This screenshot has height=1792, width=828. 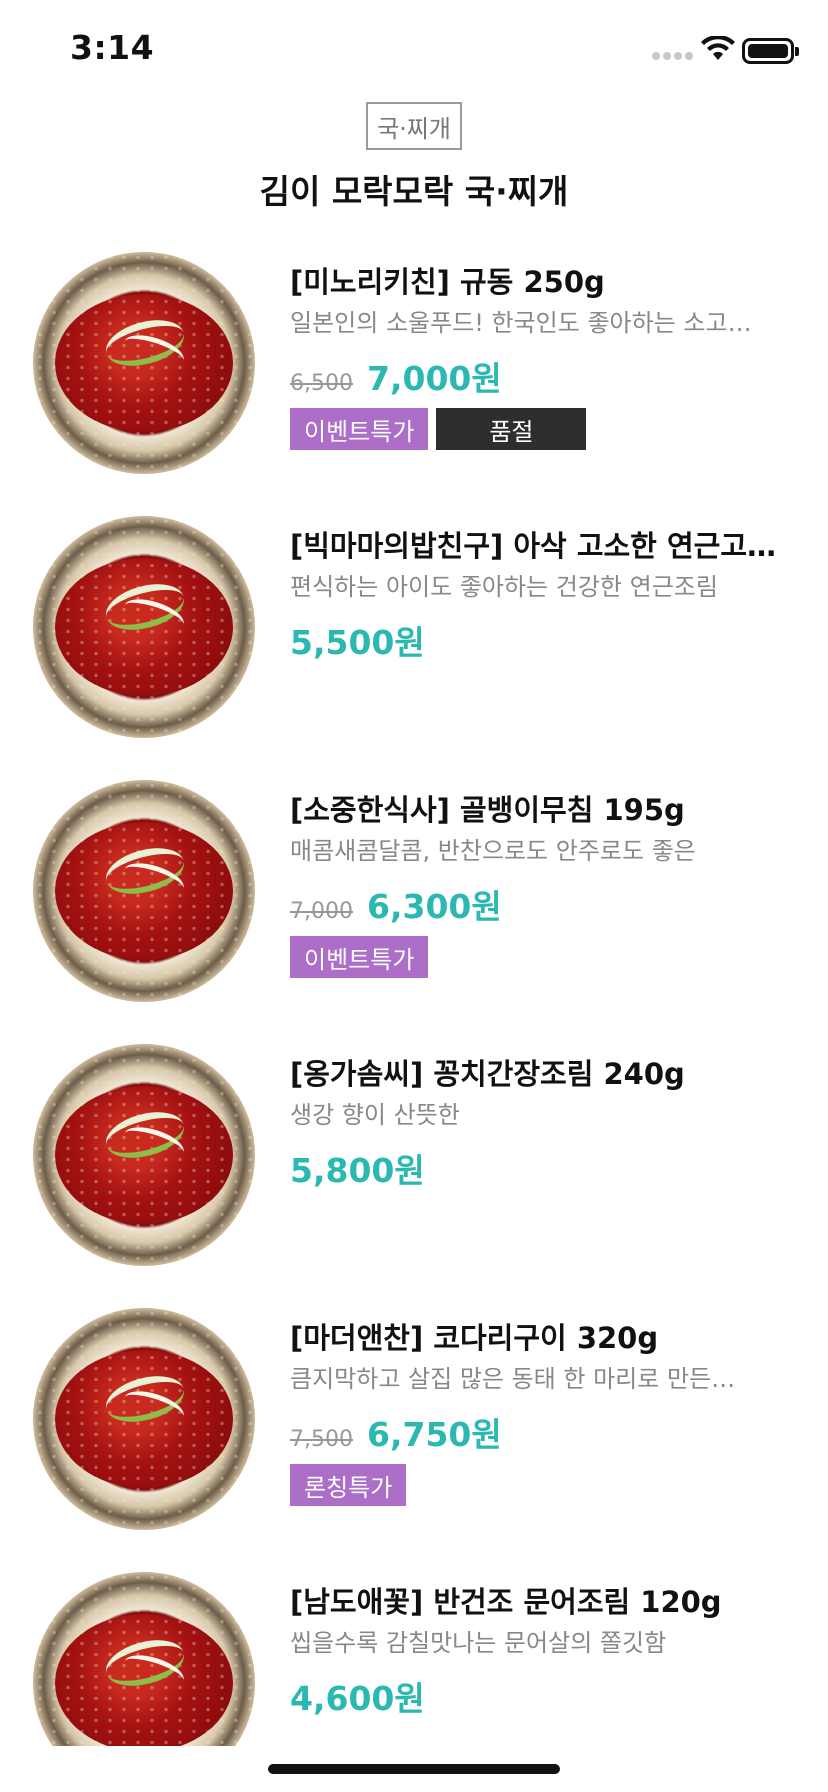 What do you see at coordinates (357, 1698) in the screenshot?
I see `sale-price: 4,600원` at bounding box center [357, 1698].